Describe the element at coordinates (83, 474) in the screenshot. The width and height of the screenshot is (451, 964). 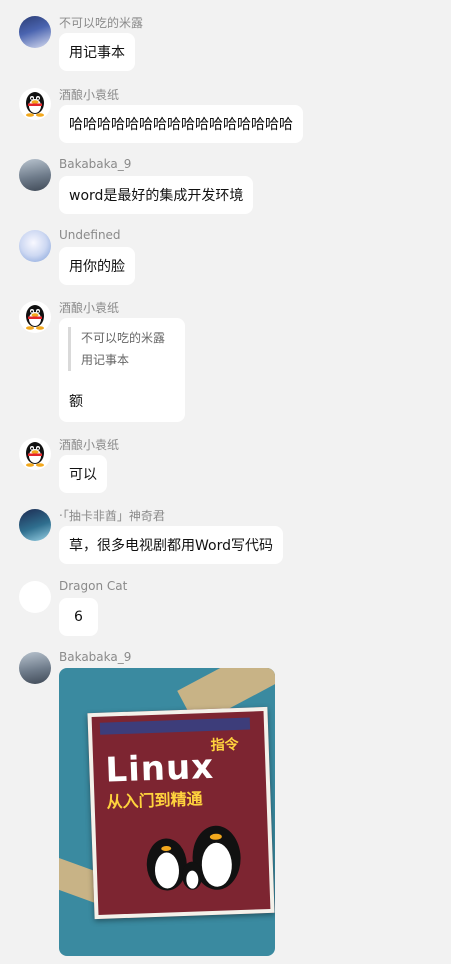
I see `message-bubble: 可以` at that location.